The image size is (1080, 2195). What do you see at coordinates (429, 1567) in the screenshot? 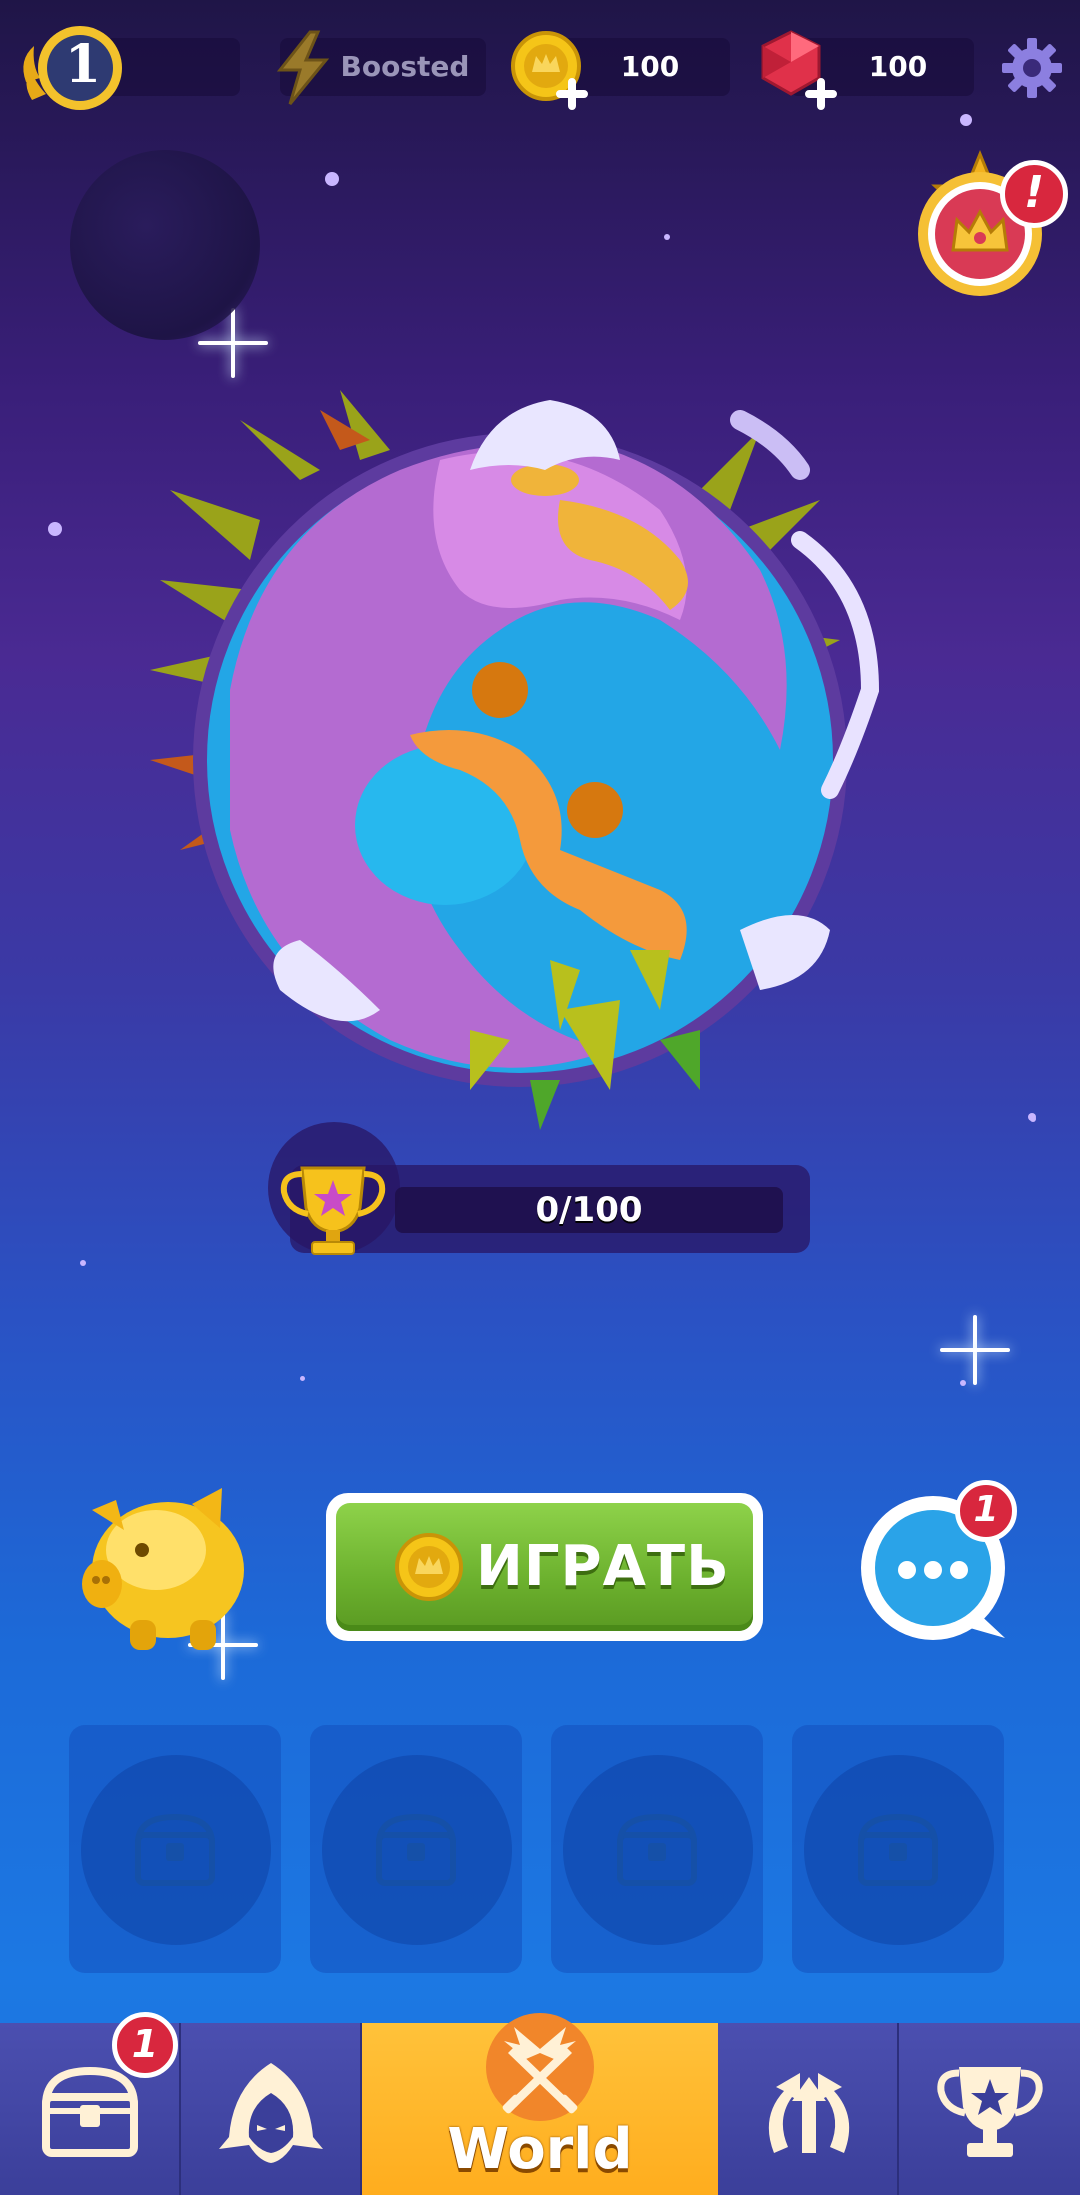
I see `coin-icon` at bounding box center [429, 1567].